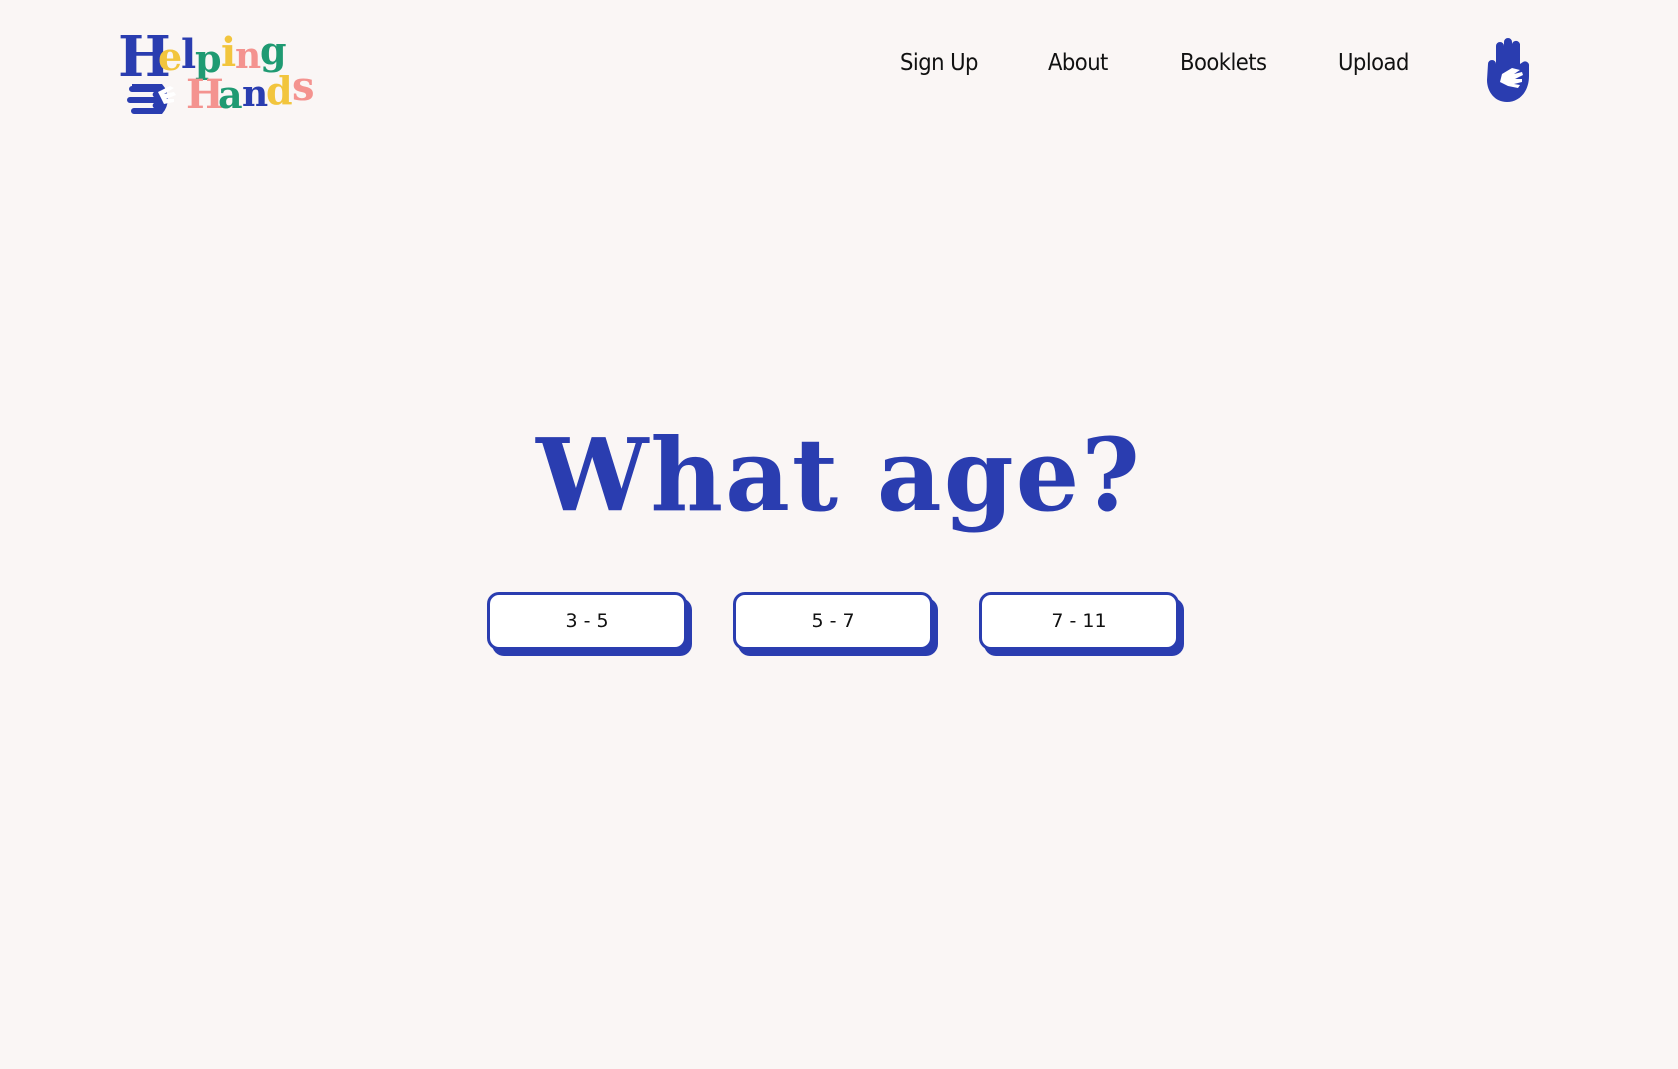 This screenshot has height=1069, width=1678. What do you see at coordinates (939, 63) in the screenshot?
I see `nav-sign-up: Sign Up` at bounding box center [939, 63].